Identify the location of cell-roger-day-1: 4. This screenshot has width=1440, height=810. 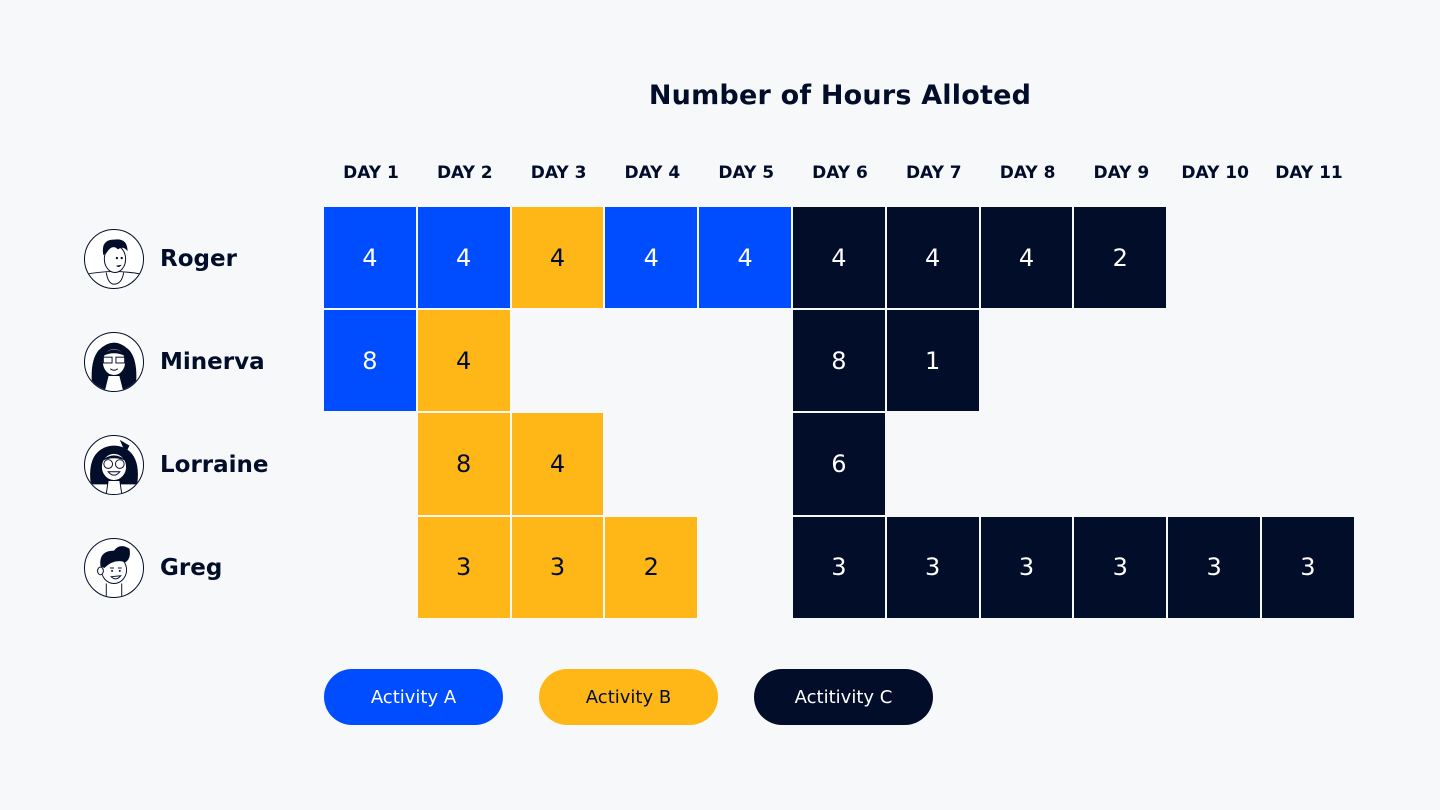
(370, 258).